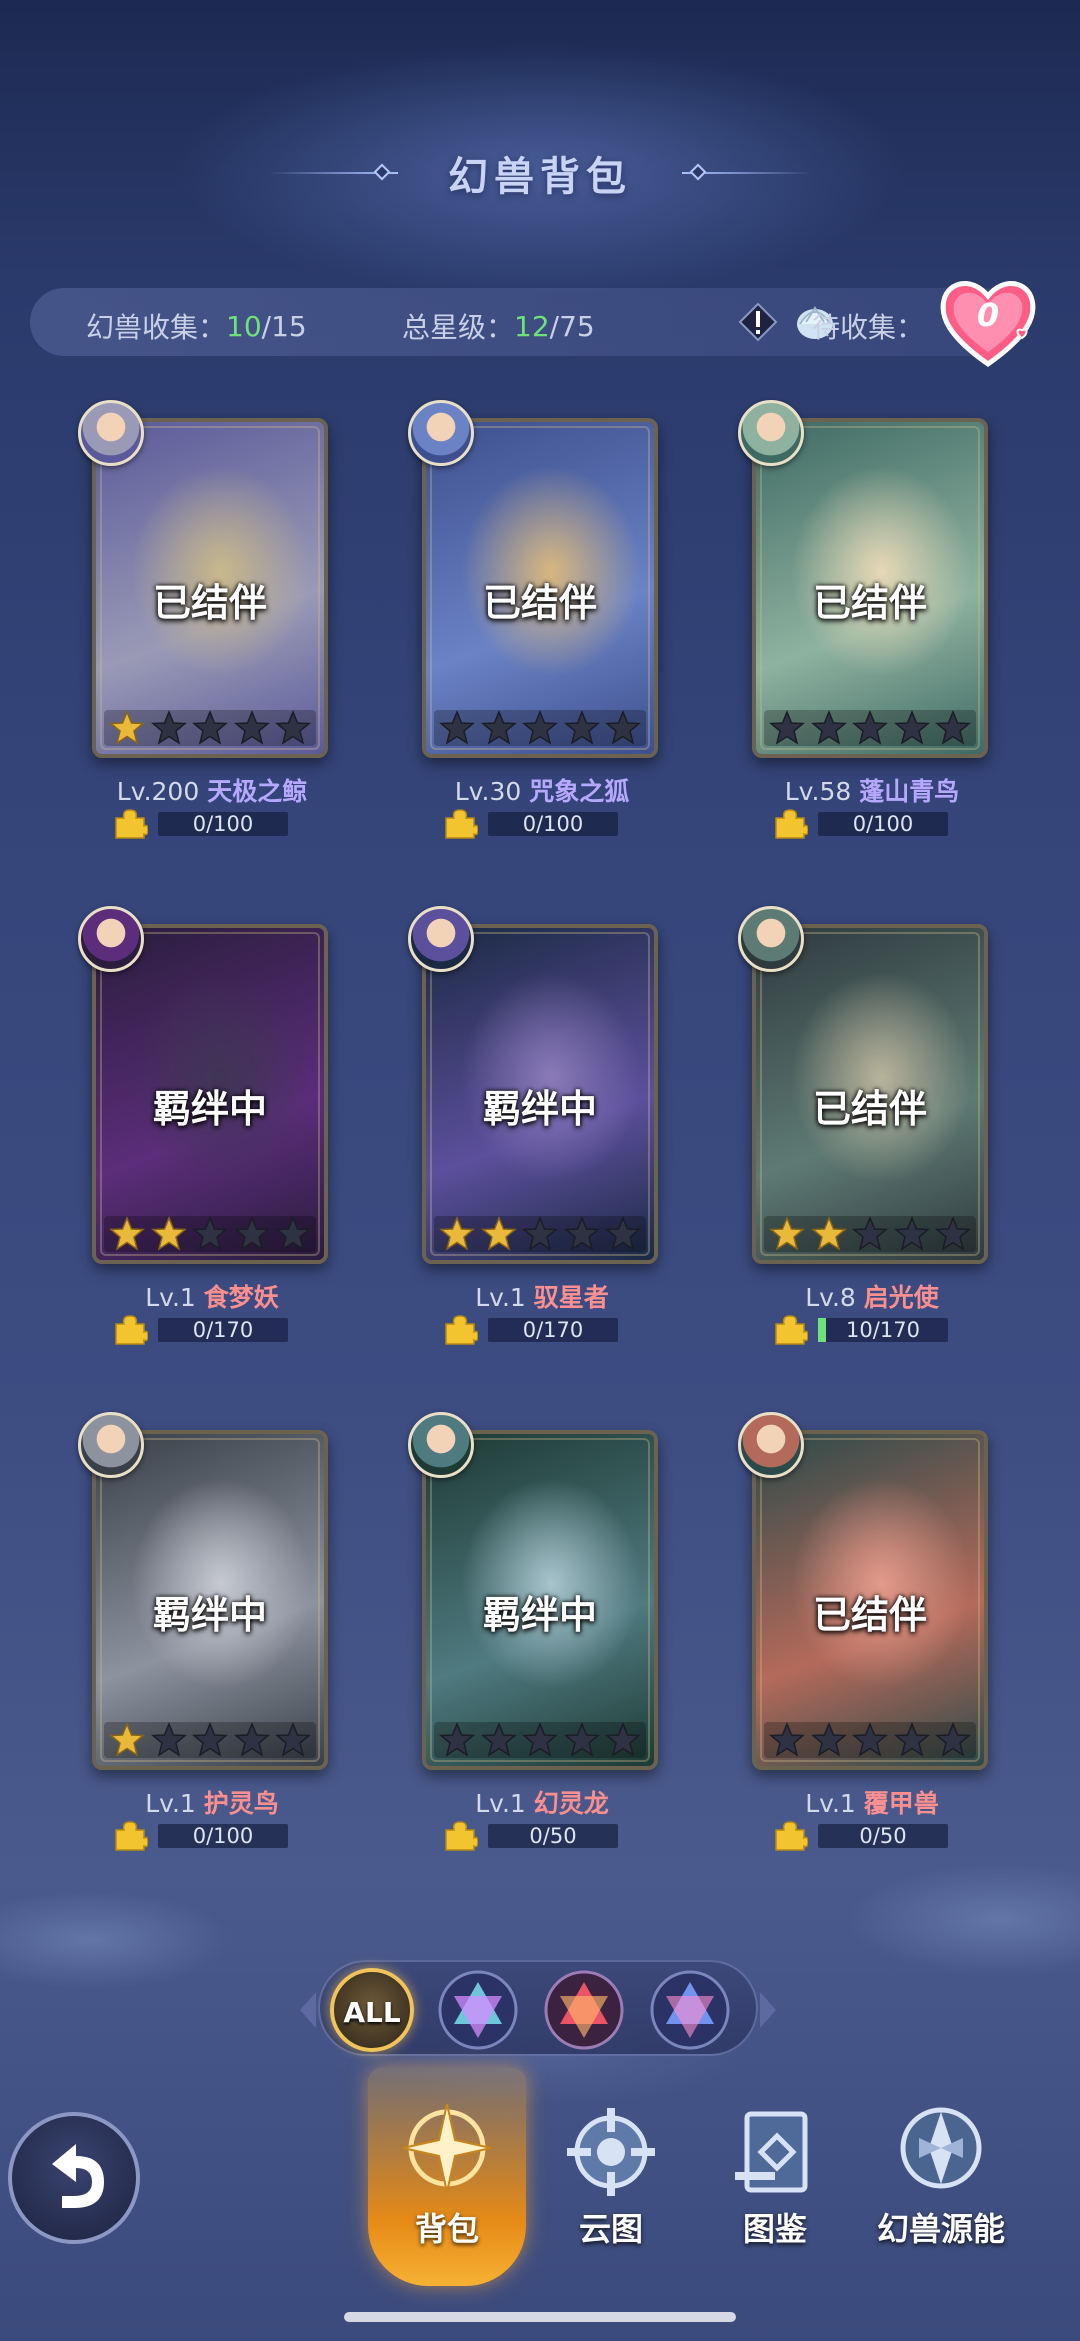 The height and width of the screenshot is (2341, 1080). I want to click on filter-arrow-right-icon, so click(768, 2010).